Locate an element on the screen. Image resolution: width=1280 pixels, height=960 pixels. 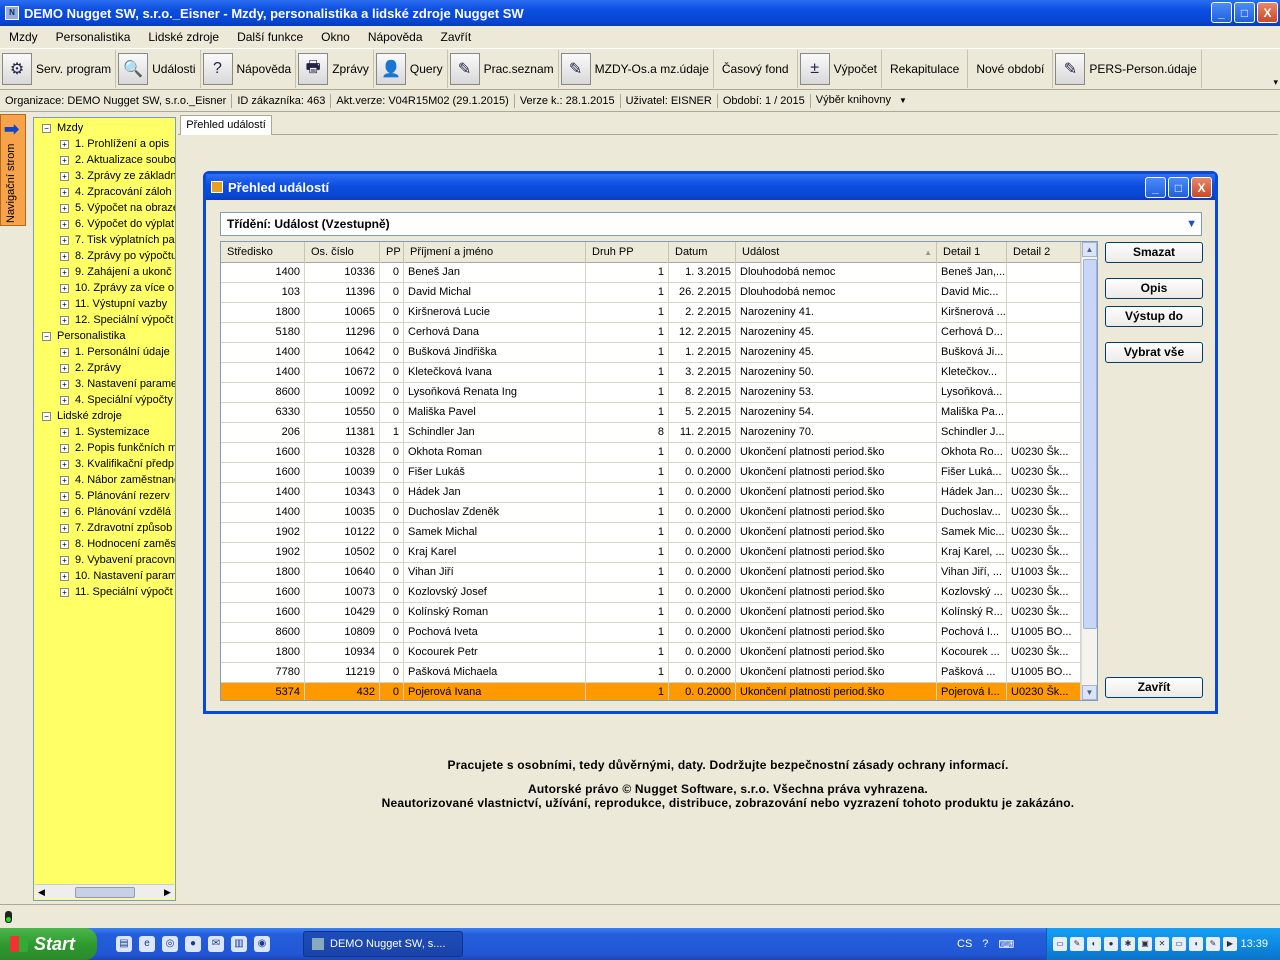
tree-item: +10. Zprávy za více o is located at coordinates (117, 288).